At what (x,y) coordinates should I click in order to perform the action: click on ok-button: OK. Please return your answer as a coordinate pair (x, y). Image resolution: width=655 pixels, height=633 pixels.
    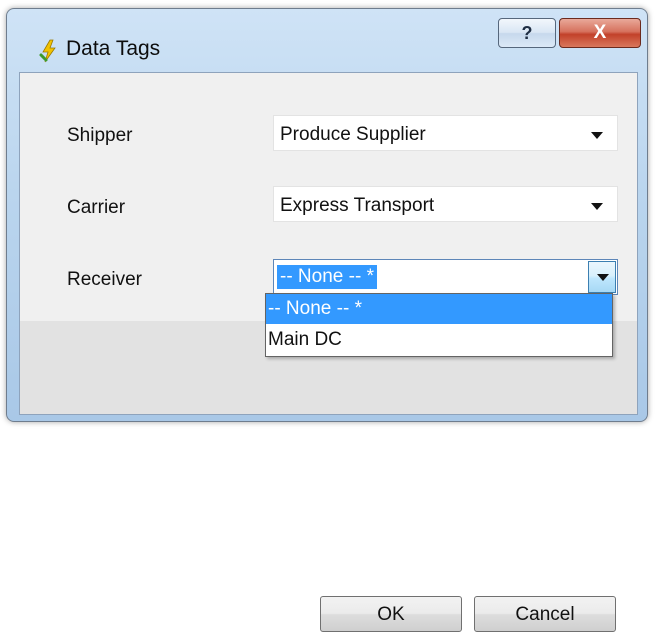
    Looking at the image, I should click on (391, 614).